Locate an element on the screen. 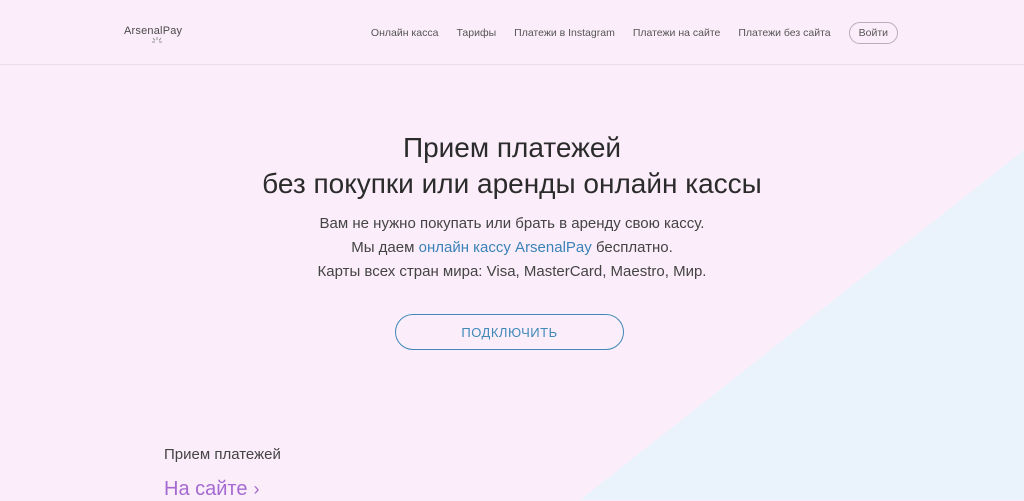 The image size is (1024, 501). nav-instagram-payments: Платежи в Instagram is located at coordinates (564, 33).